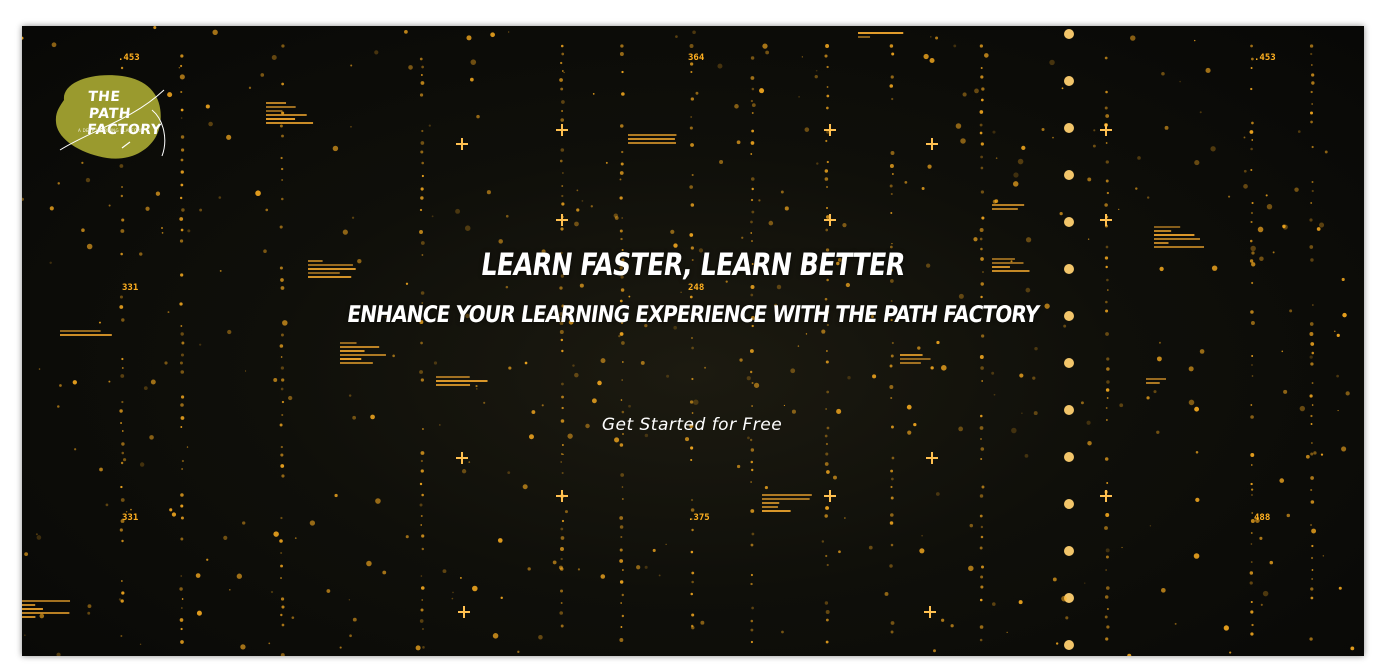  Describe the element at coordinates (1156, 381) in the screenshot. I see `data-text-cluster` at that location.